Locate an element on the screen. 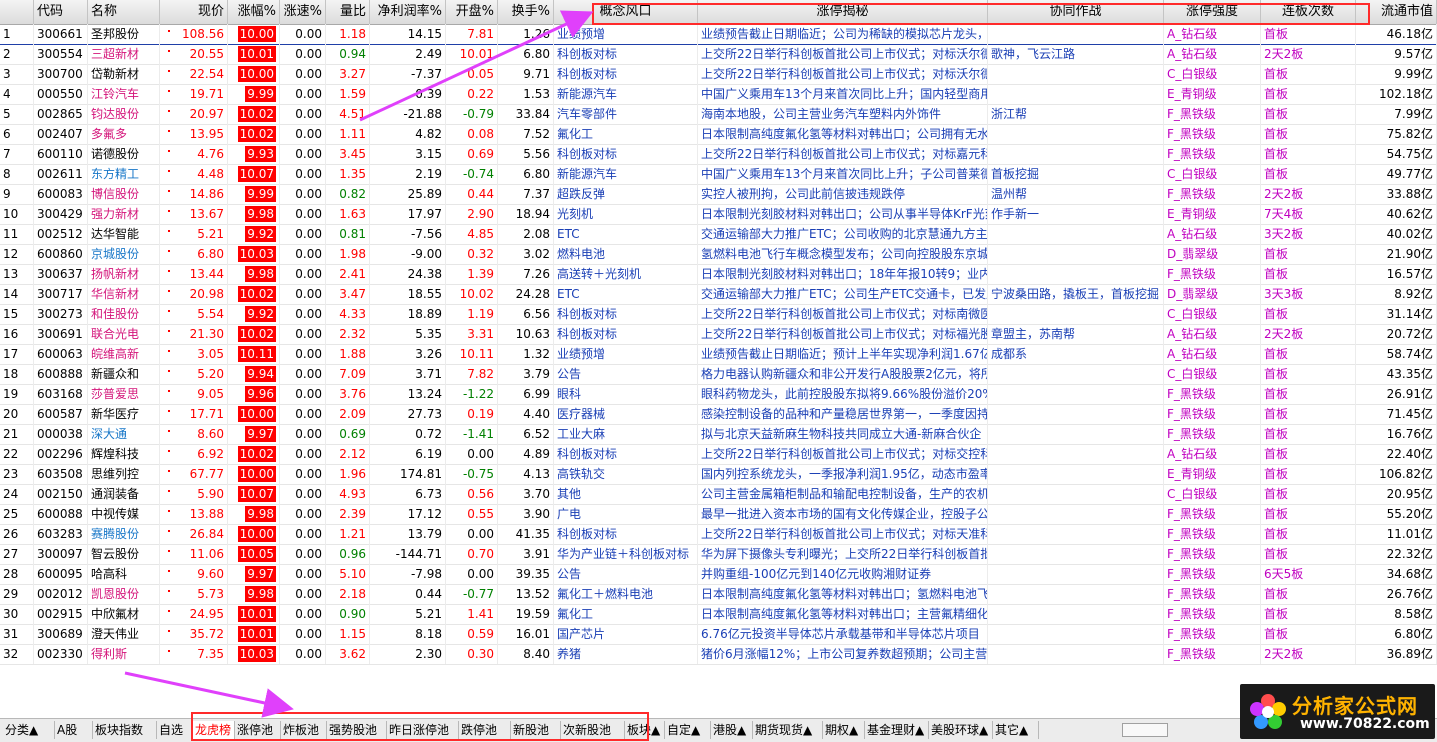 This screenshot has height=742, width=1437. arrow-to-tabs is located at coordinates (209, 694).